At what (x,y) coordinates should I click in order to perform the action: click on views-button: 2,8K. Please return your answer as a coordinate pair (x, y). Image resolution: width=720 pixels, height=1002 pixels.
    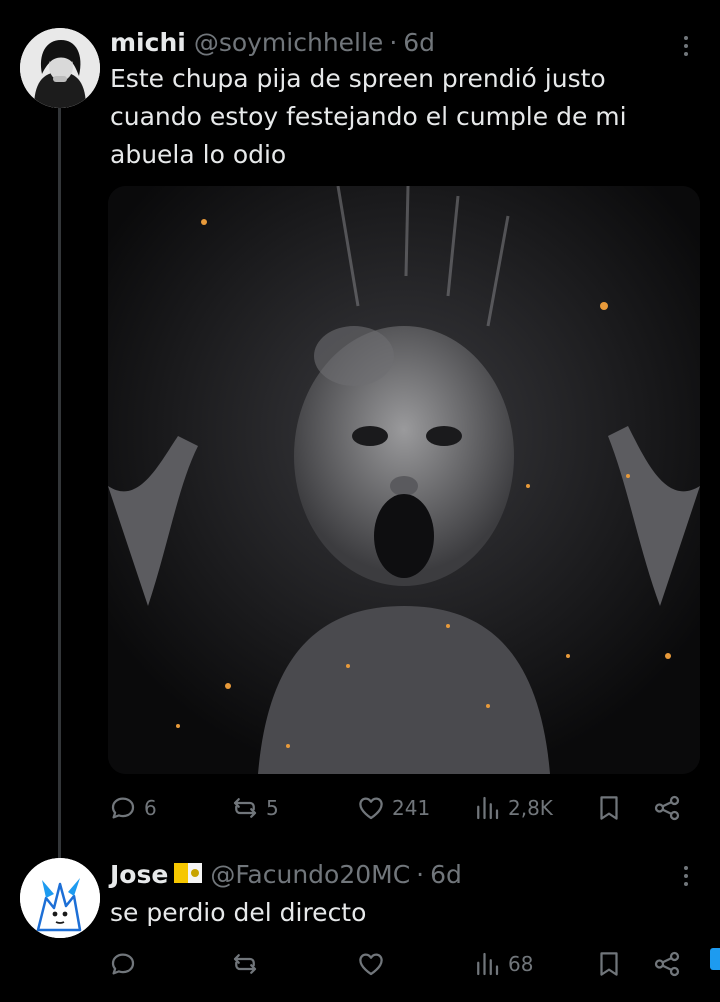
    Looking at the image, I should click on (512, 808).